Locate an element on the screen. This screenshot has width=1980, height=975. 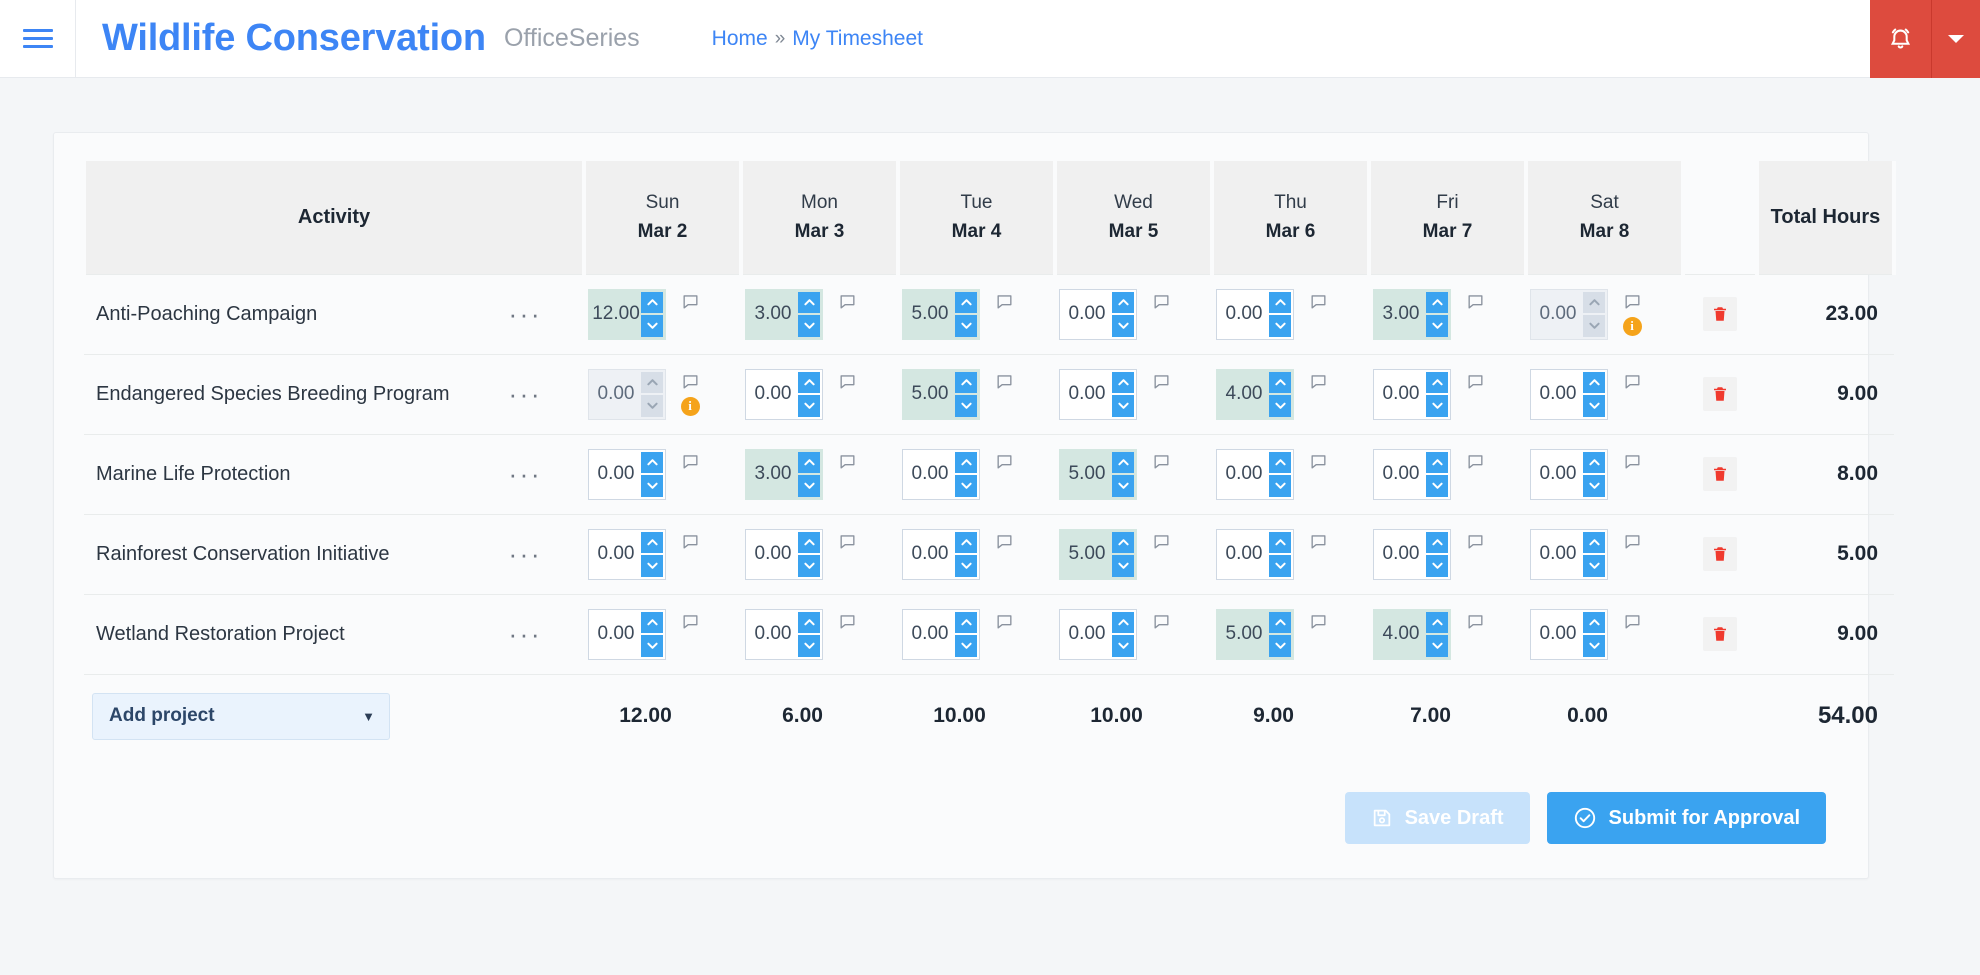
hours-input-r2-d1: 3.00 is located at coordinates (784, 474).